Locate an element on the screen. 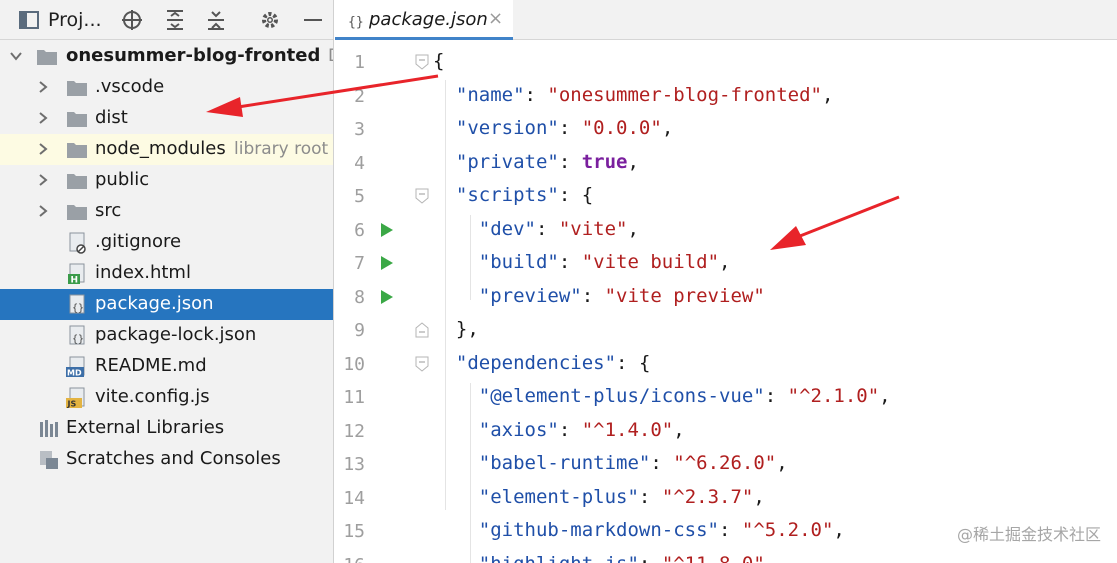  minimize-icon is located at coordinates (313, 20).